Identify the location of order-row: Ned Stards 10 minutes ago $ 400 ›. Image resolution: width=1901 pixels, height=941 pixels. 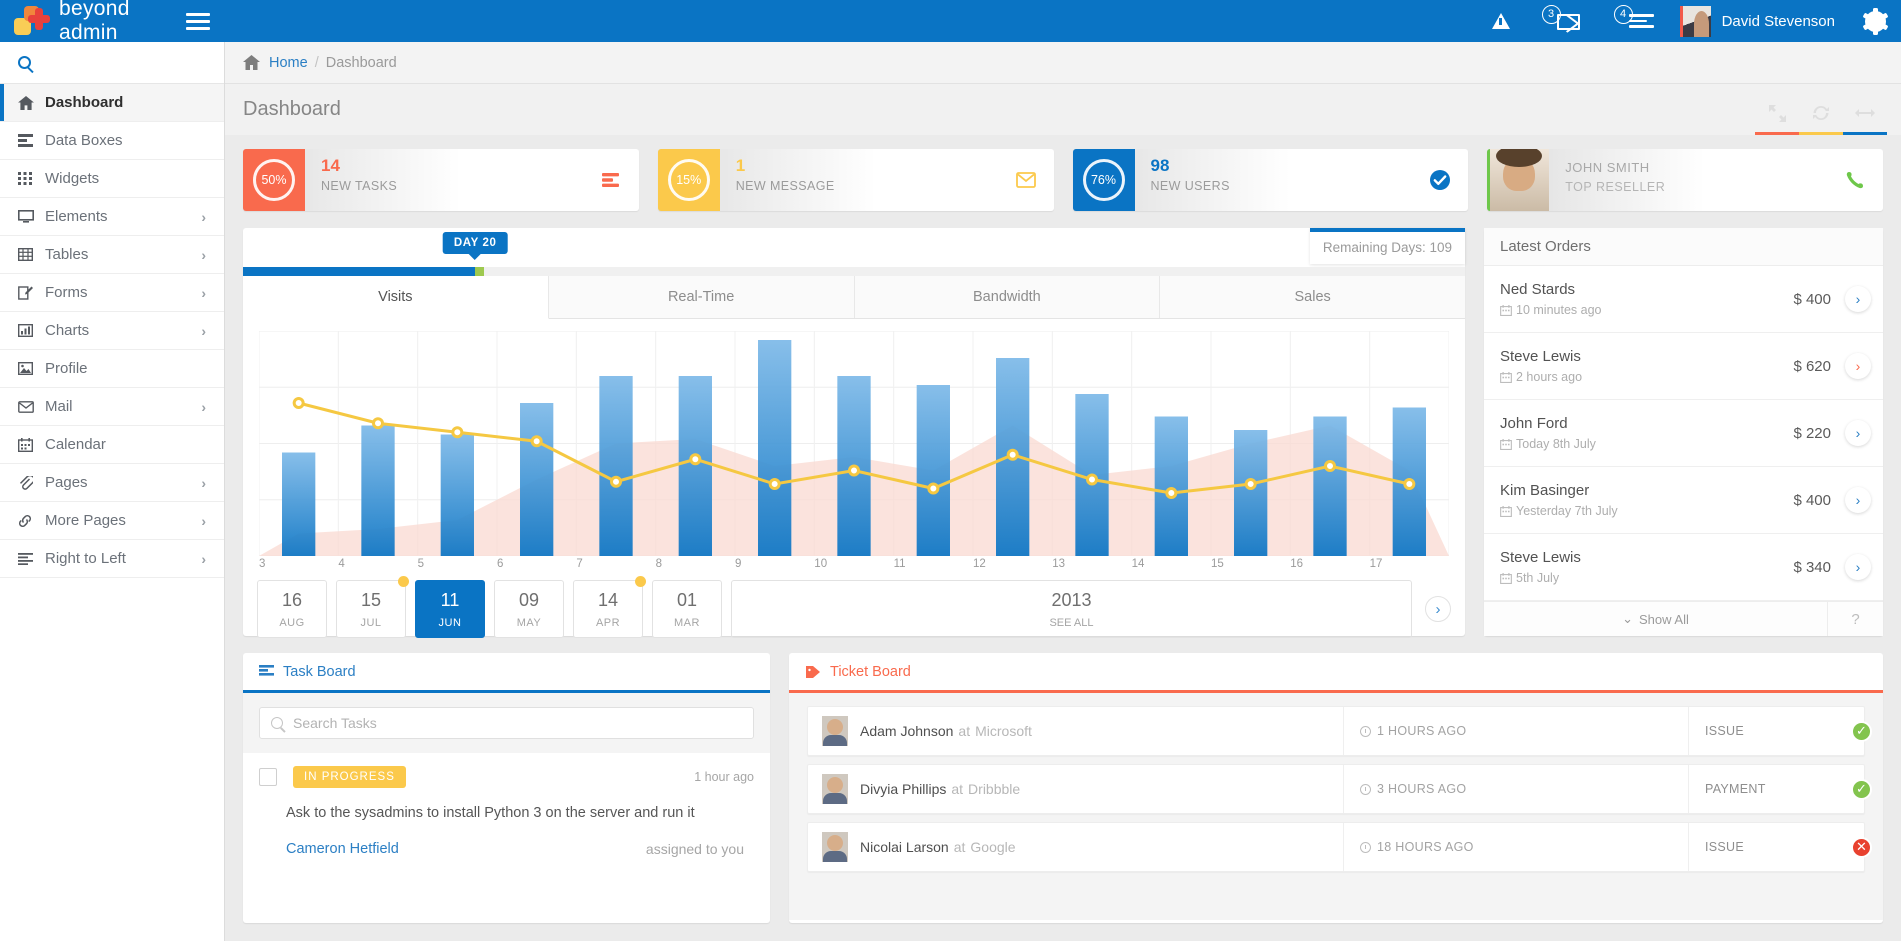
(1683, 300).